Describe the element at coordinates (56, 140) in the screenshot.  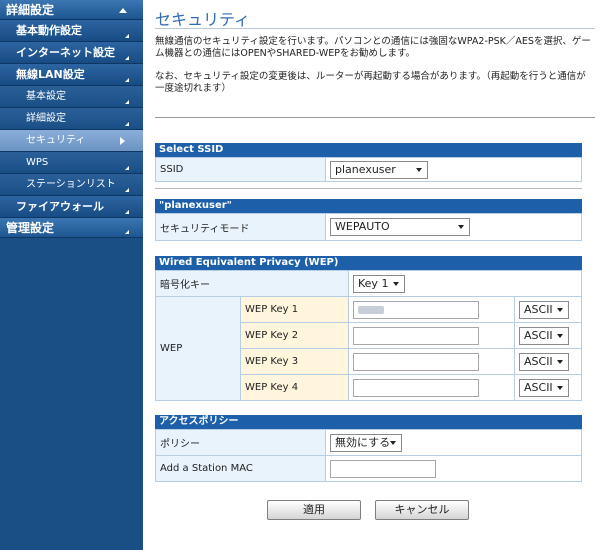
I see `sidebar-item-label: セキュリティ` at that location.